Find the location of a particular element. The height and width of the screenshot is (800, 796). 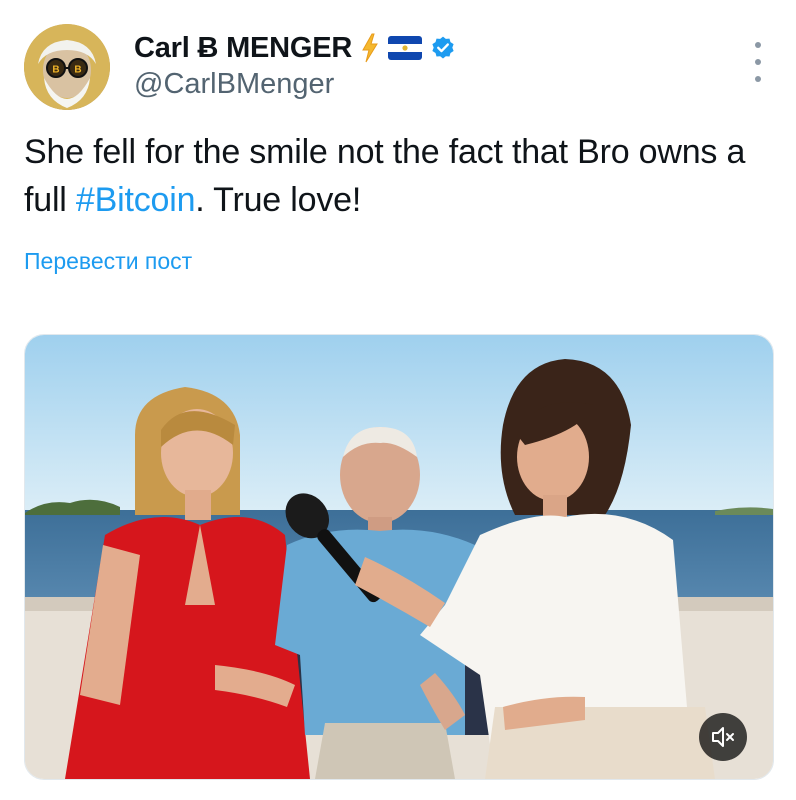

hashtag-link: #Bitcoin is located at coordinates (136, 200).